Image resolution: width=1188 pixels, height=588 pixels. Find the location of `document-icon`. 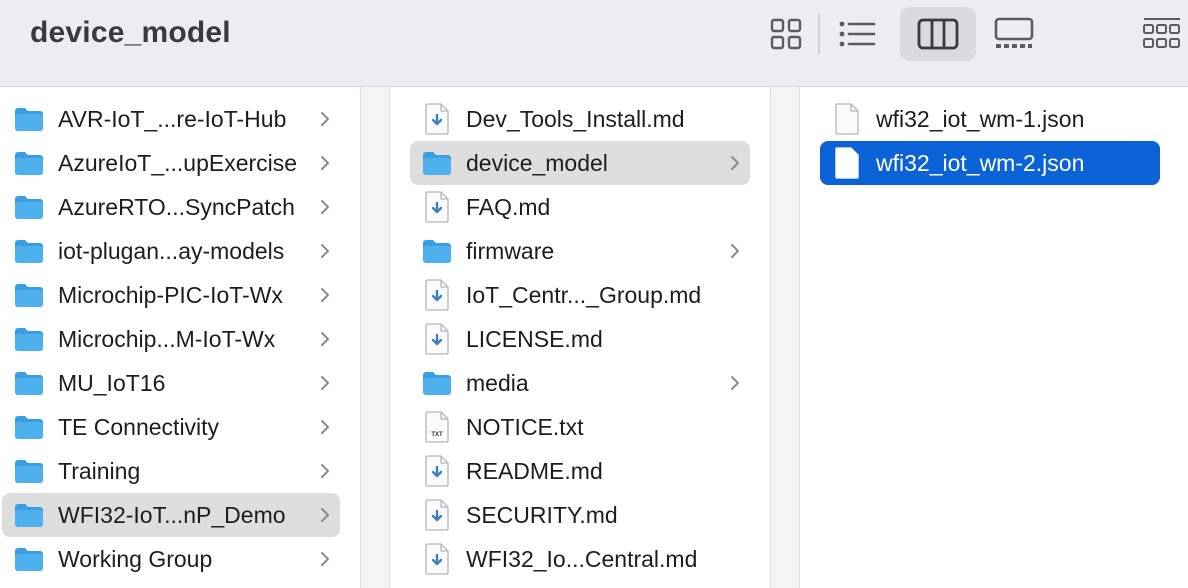

document-icon is located at coordinates (847, 119).